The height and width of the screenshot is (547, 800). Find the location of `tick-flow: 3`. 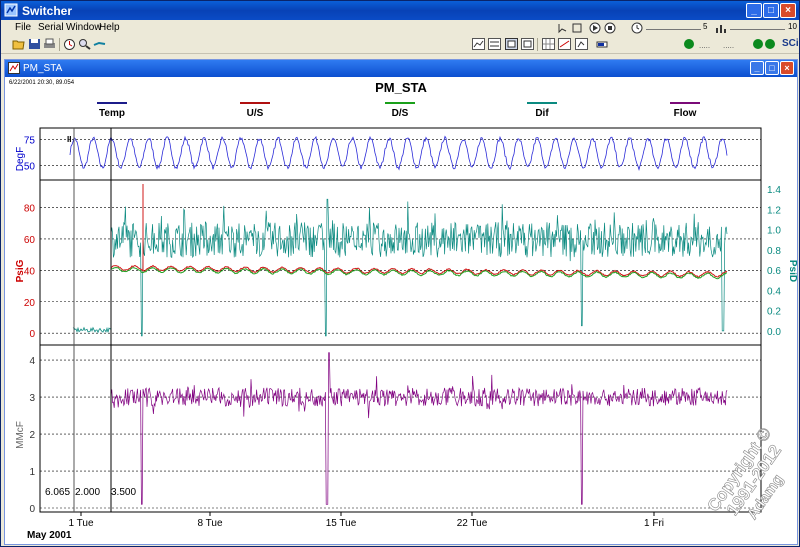

tick-flow: 3 is located at coordinates (32, 398).